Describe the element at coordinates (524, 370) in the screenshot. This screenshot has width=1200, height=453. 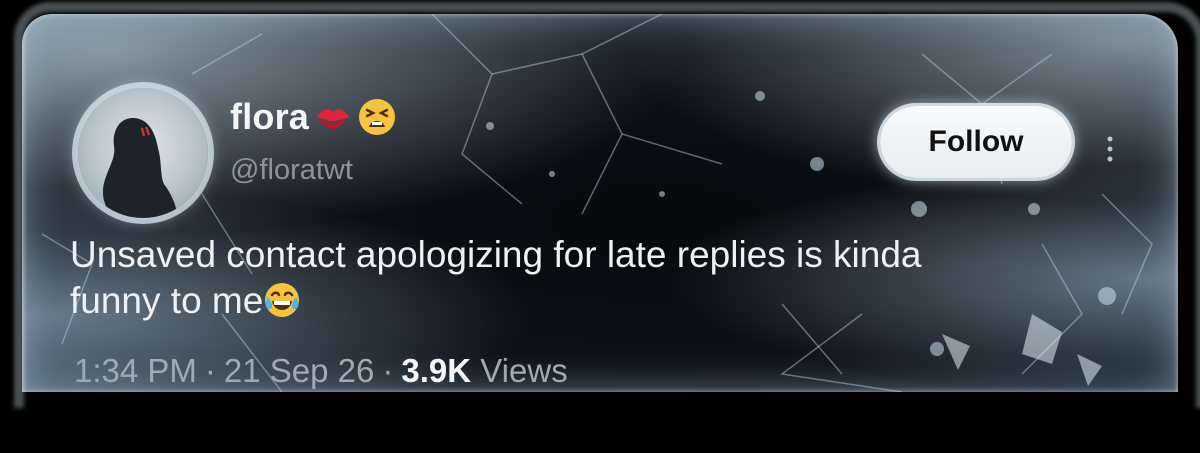
I see `views-label: Views` at that location.